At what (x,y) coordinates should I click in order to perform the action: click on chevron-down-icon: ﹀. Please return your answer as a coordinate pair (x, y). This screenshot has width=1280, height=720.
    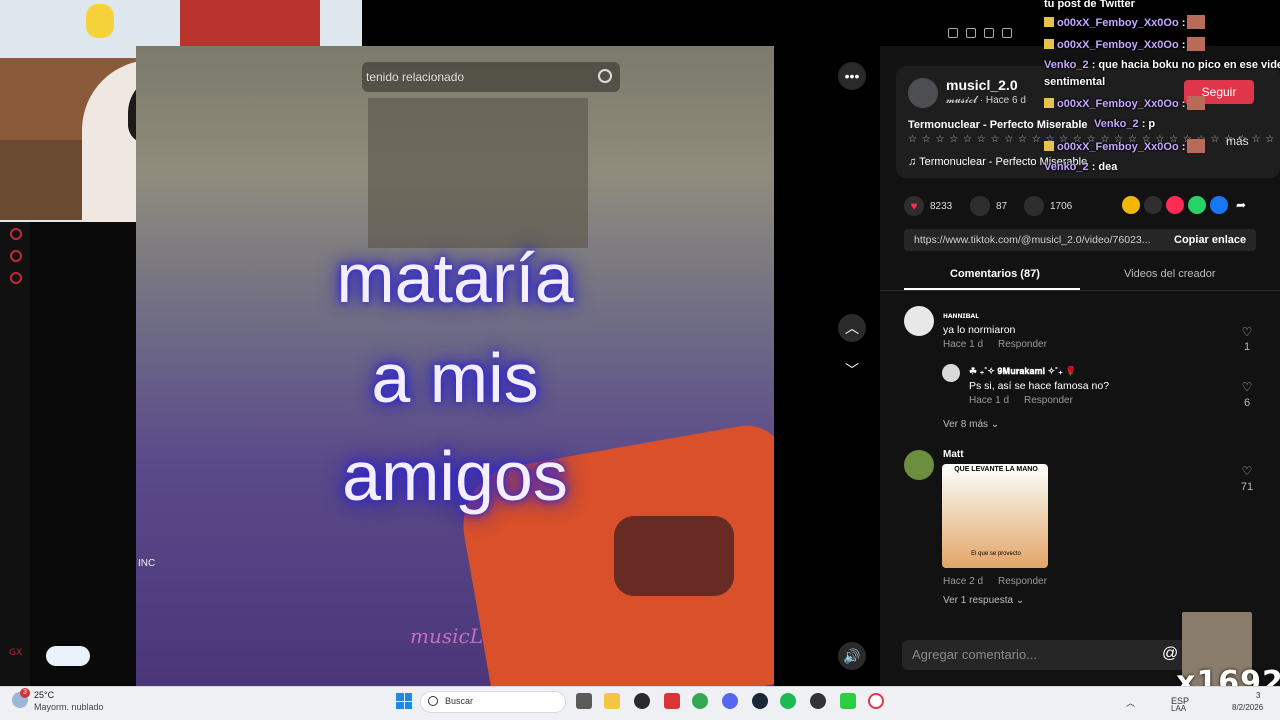
    Looking at the image, I should click on (852, 370).